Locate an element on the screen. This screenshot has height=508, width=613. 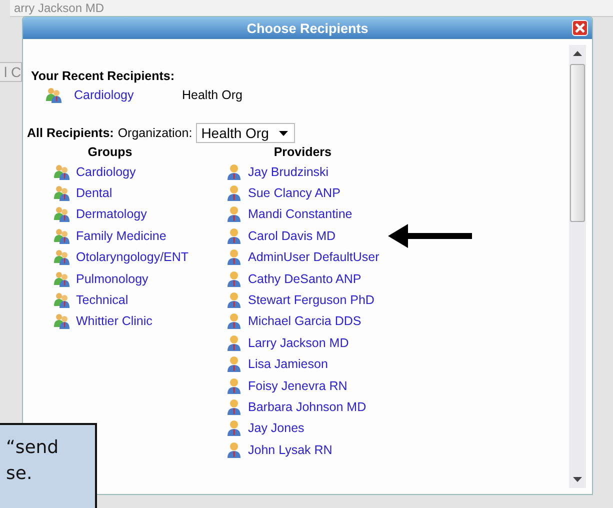
provider-link: Larry Jackson MD is located at coordinates (298, 343).